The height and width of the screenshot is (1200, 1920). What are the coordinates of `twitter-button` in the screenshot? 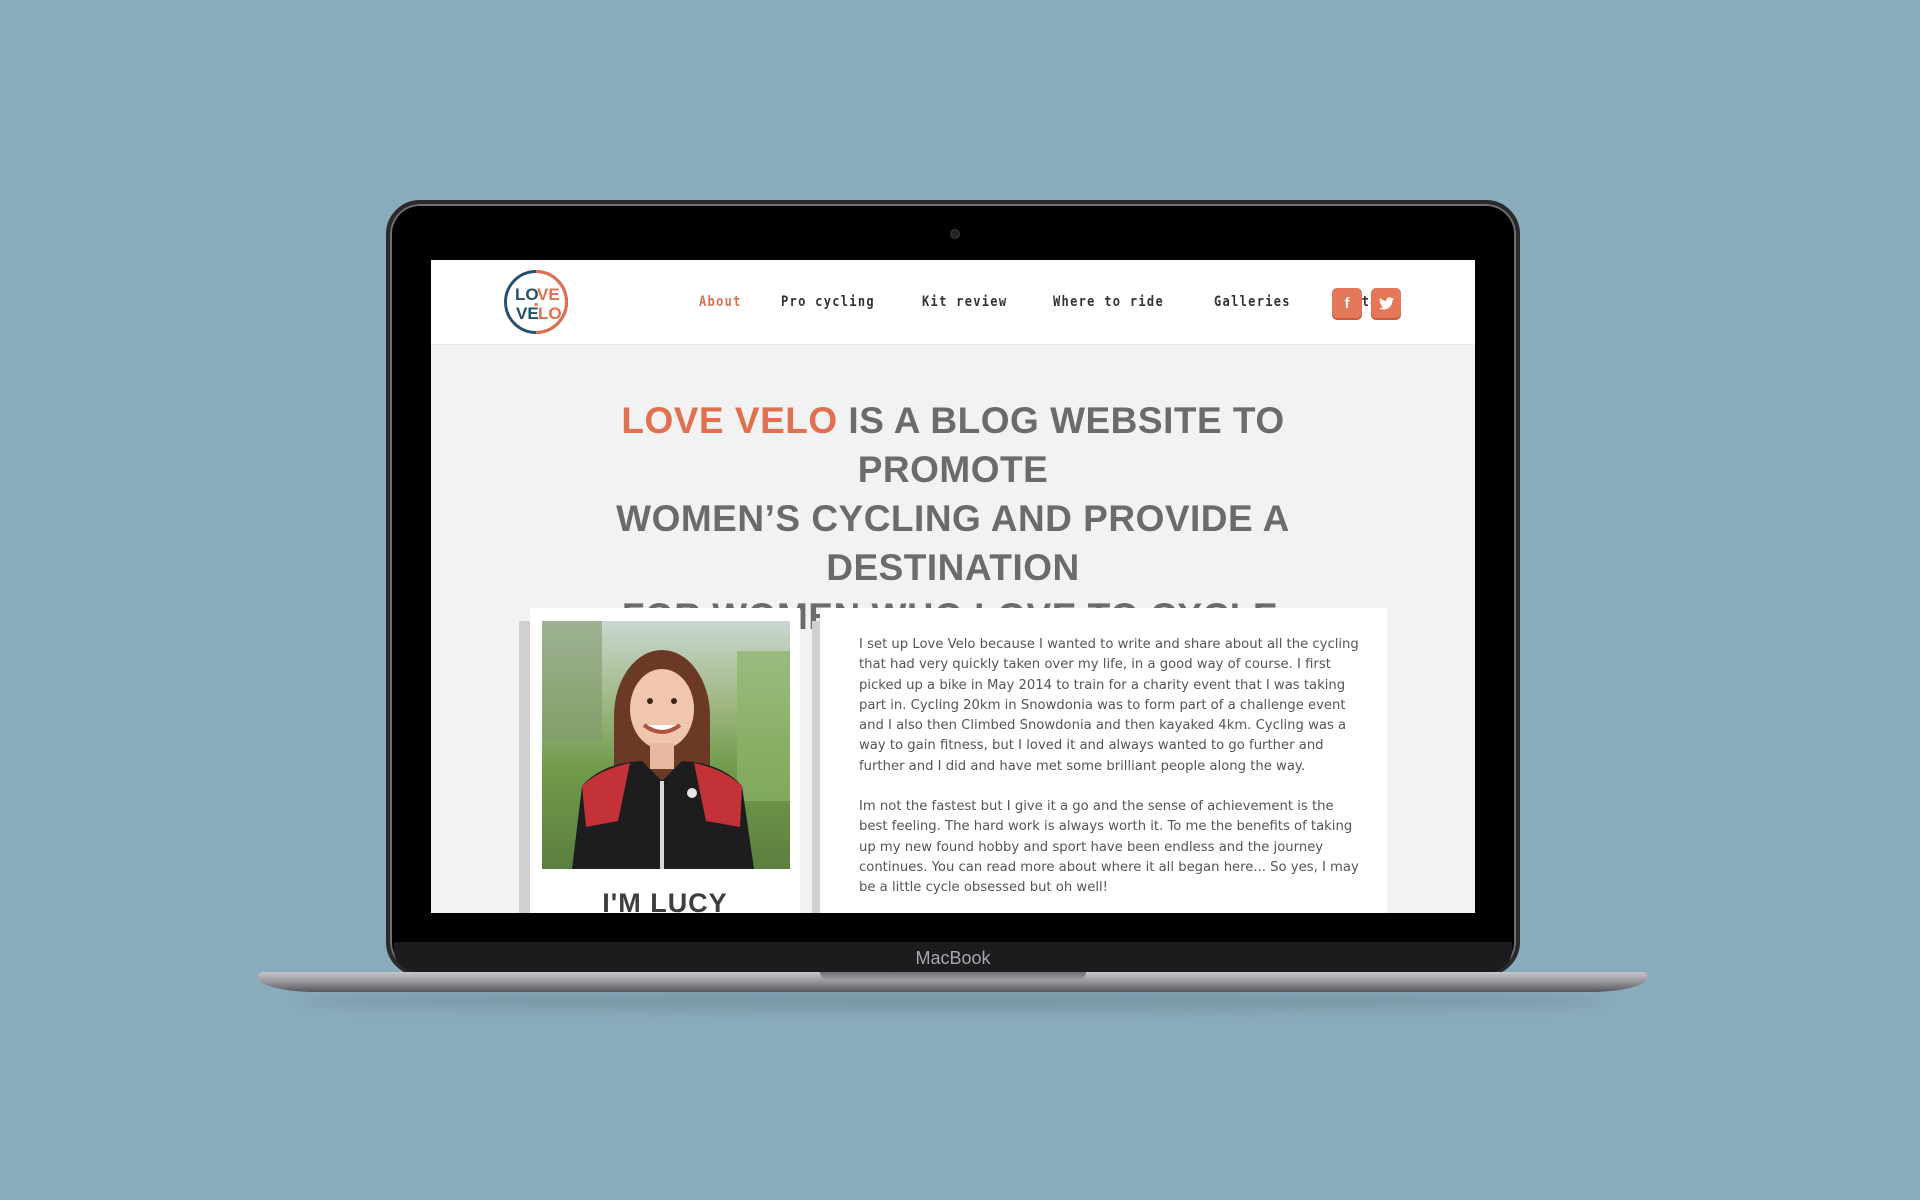 It's located at (1386, 303).